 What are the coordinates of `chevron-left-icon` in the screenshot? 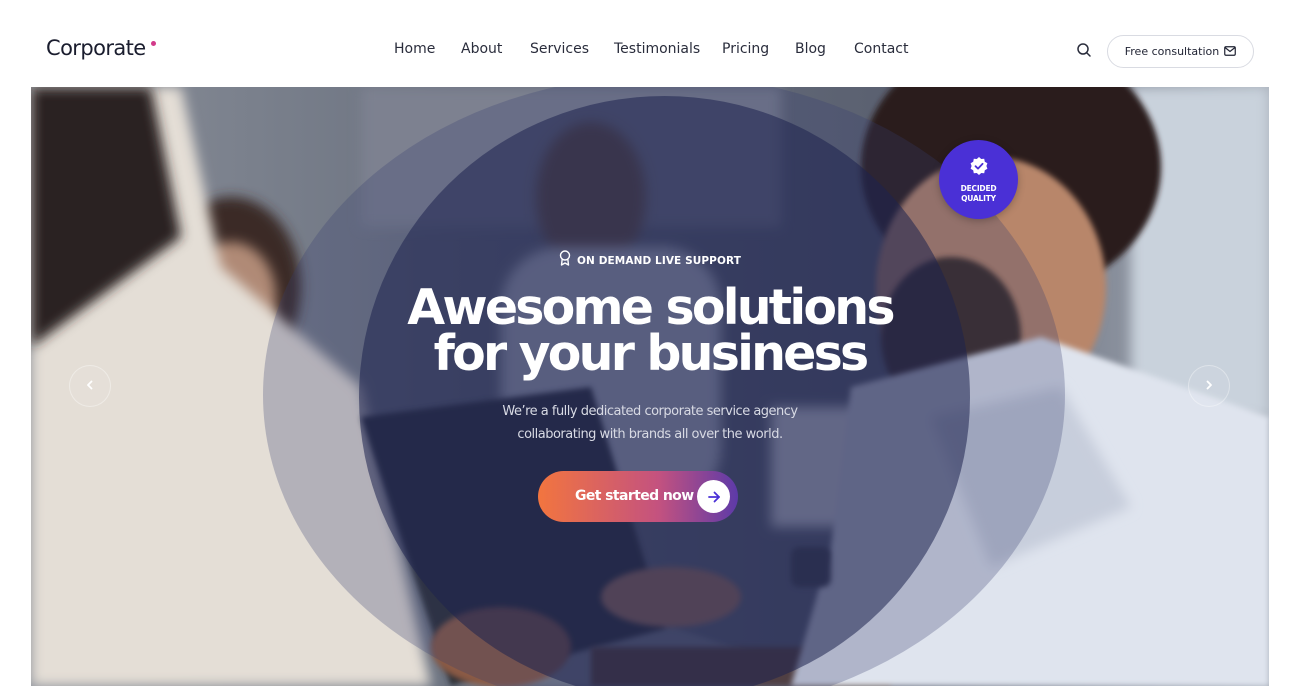 It's located at (90, 386).